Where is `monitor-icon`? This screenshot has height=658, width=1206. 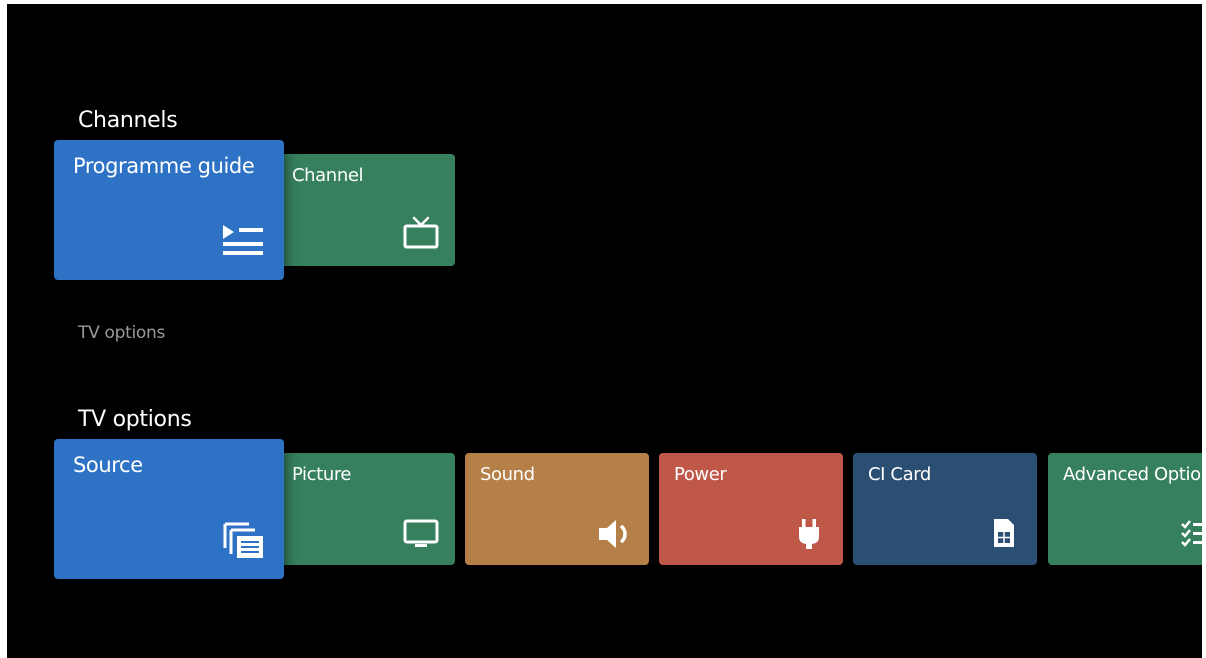 monitor-icon is located at coordinates (421, 533).